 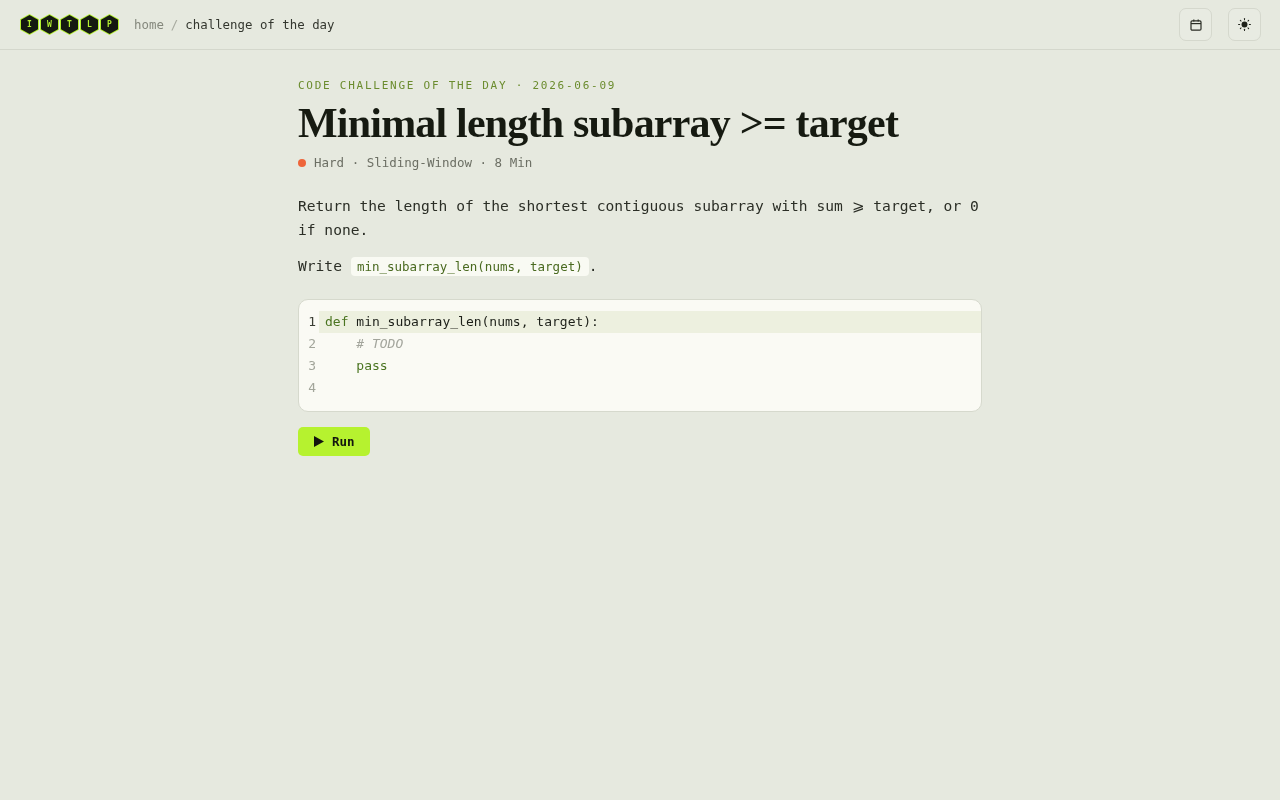 What do you see at coordinates (320, 266) in the screenshot?
I see `instruction-text: Write` at bounding box center [320, 266].